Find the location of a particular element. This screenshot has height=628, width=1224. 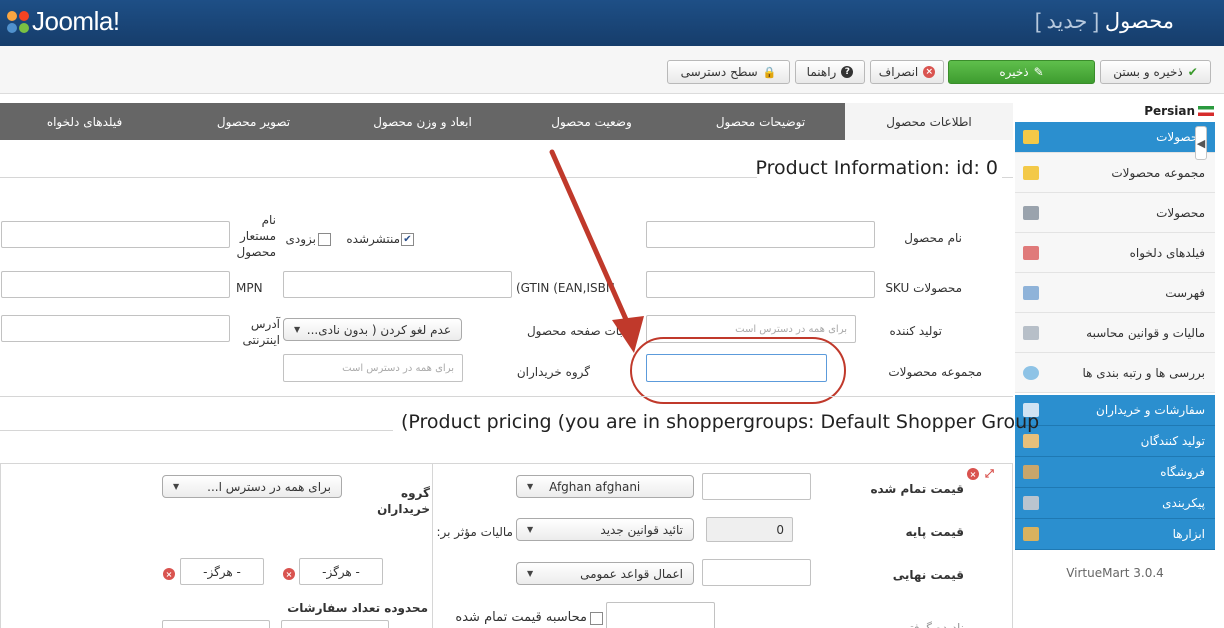

language-label: Persian is located at coordinates (1169, 111).